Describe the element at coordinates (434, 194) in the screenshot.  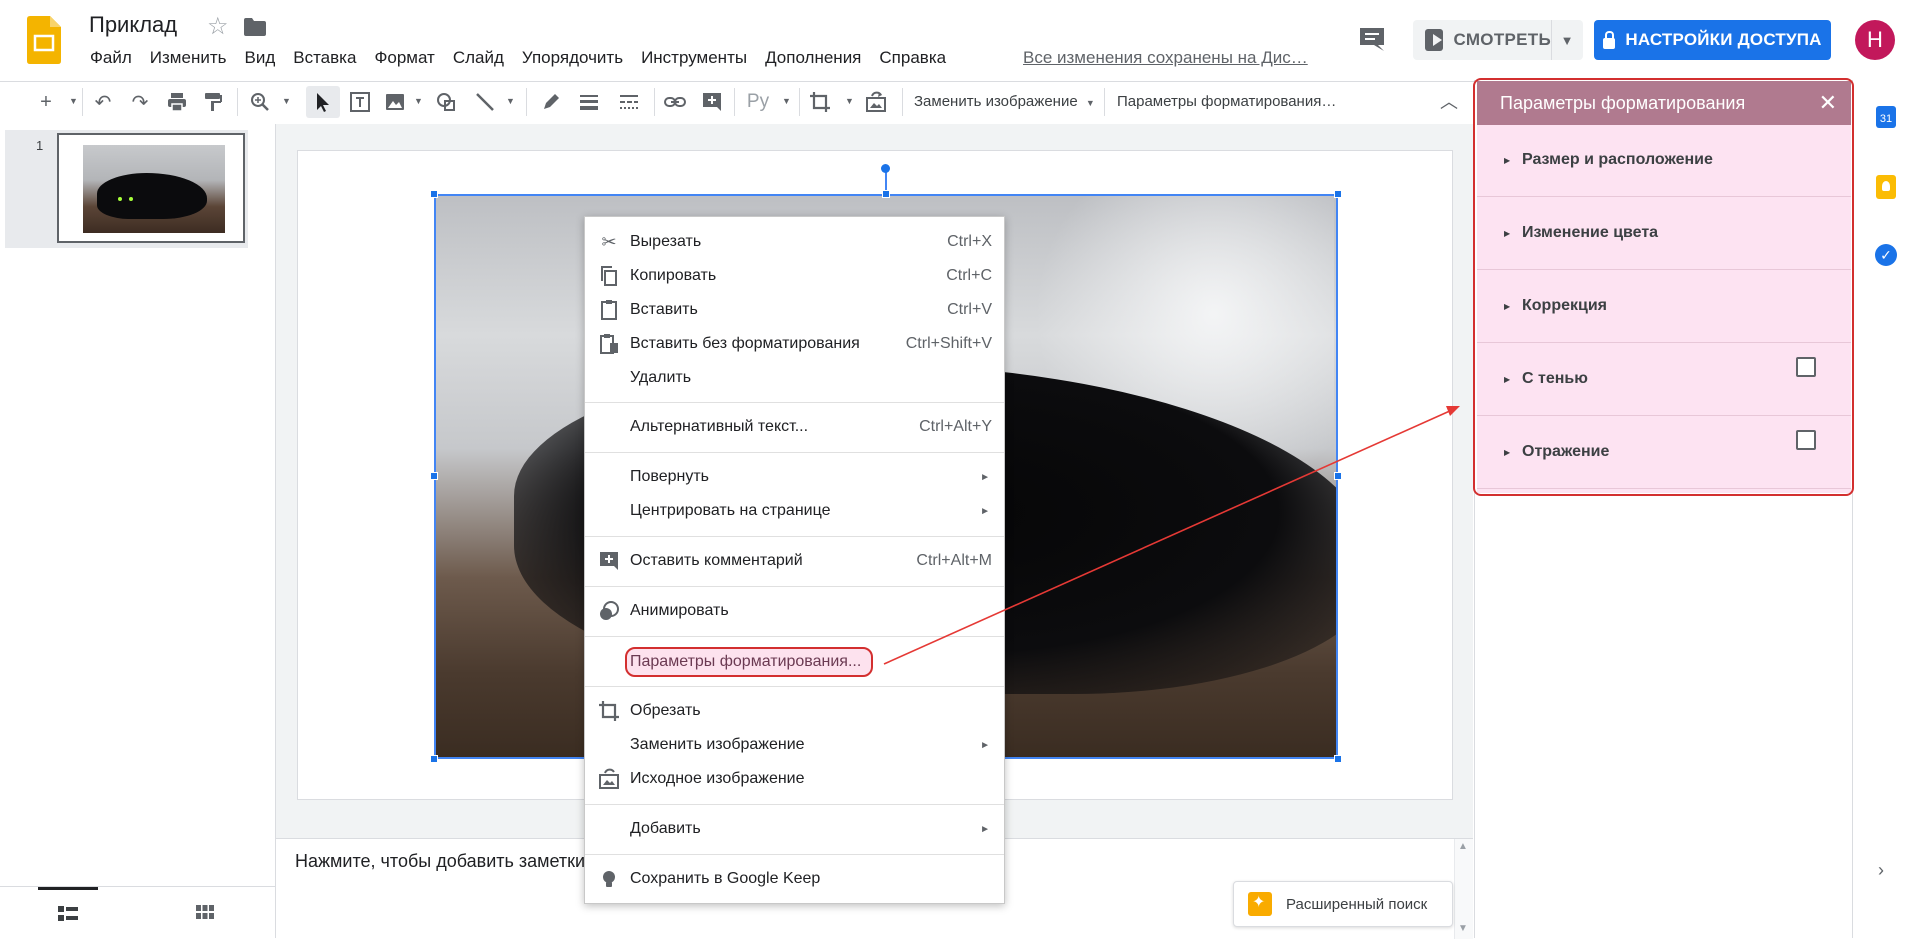
I see `resize-handle-nw` at that location.